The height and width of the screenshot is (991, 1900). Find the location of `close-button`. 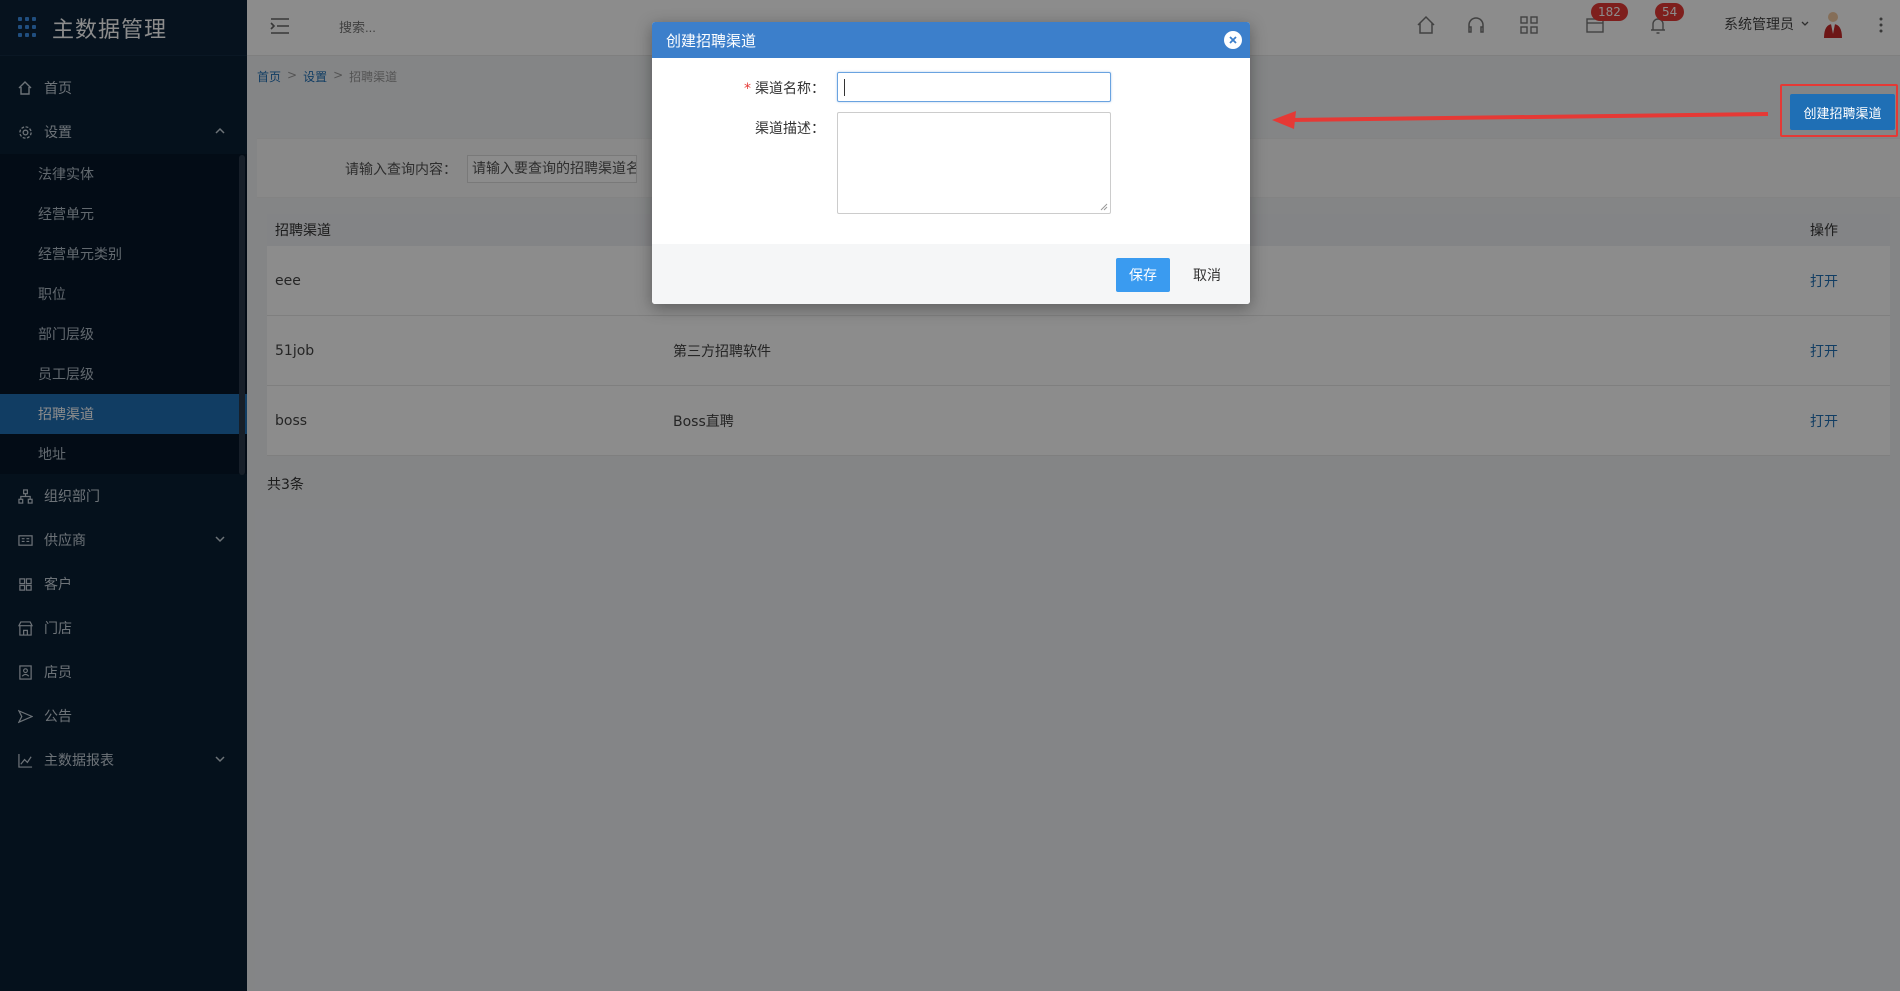

close-button is located at coordinates (1233, 40).